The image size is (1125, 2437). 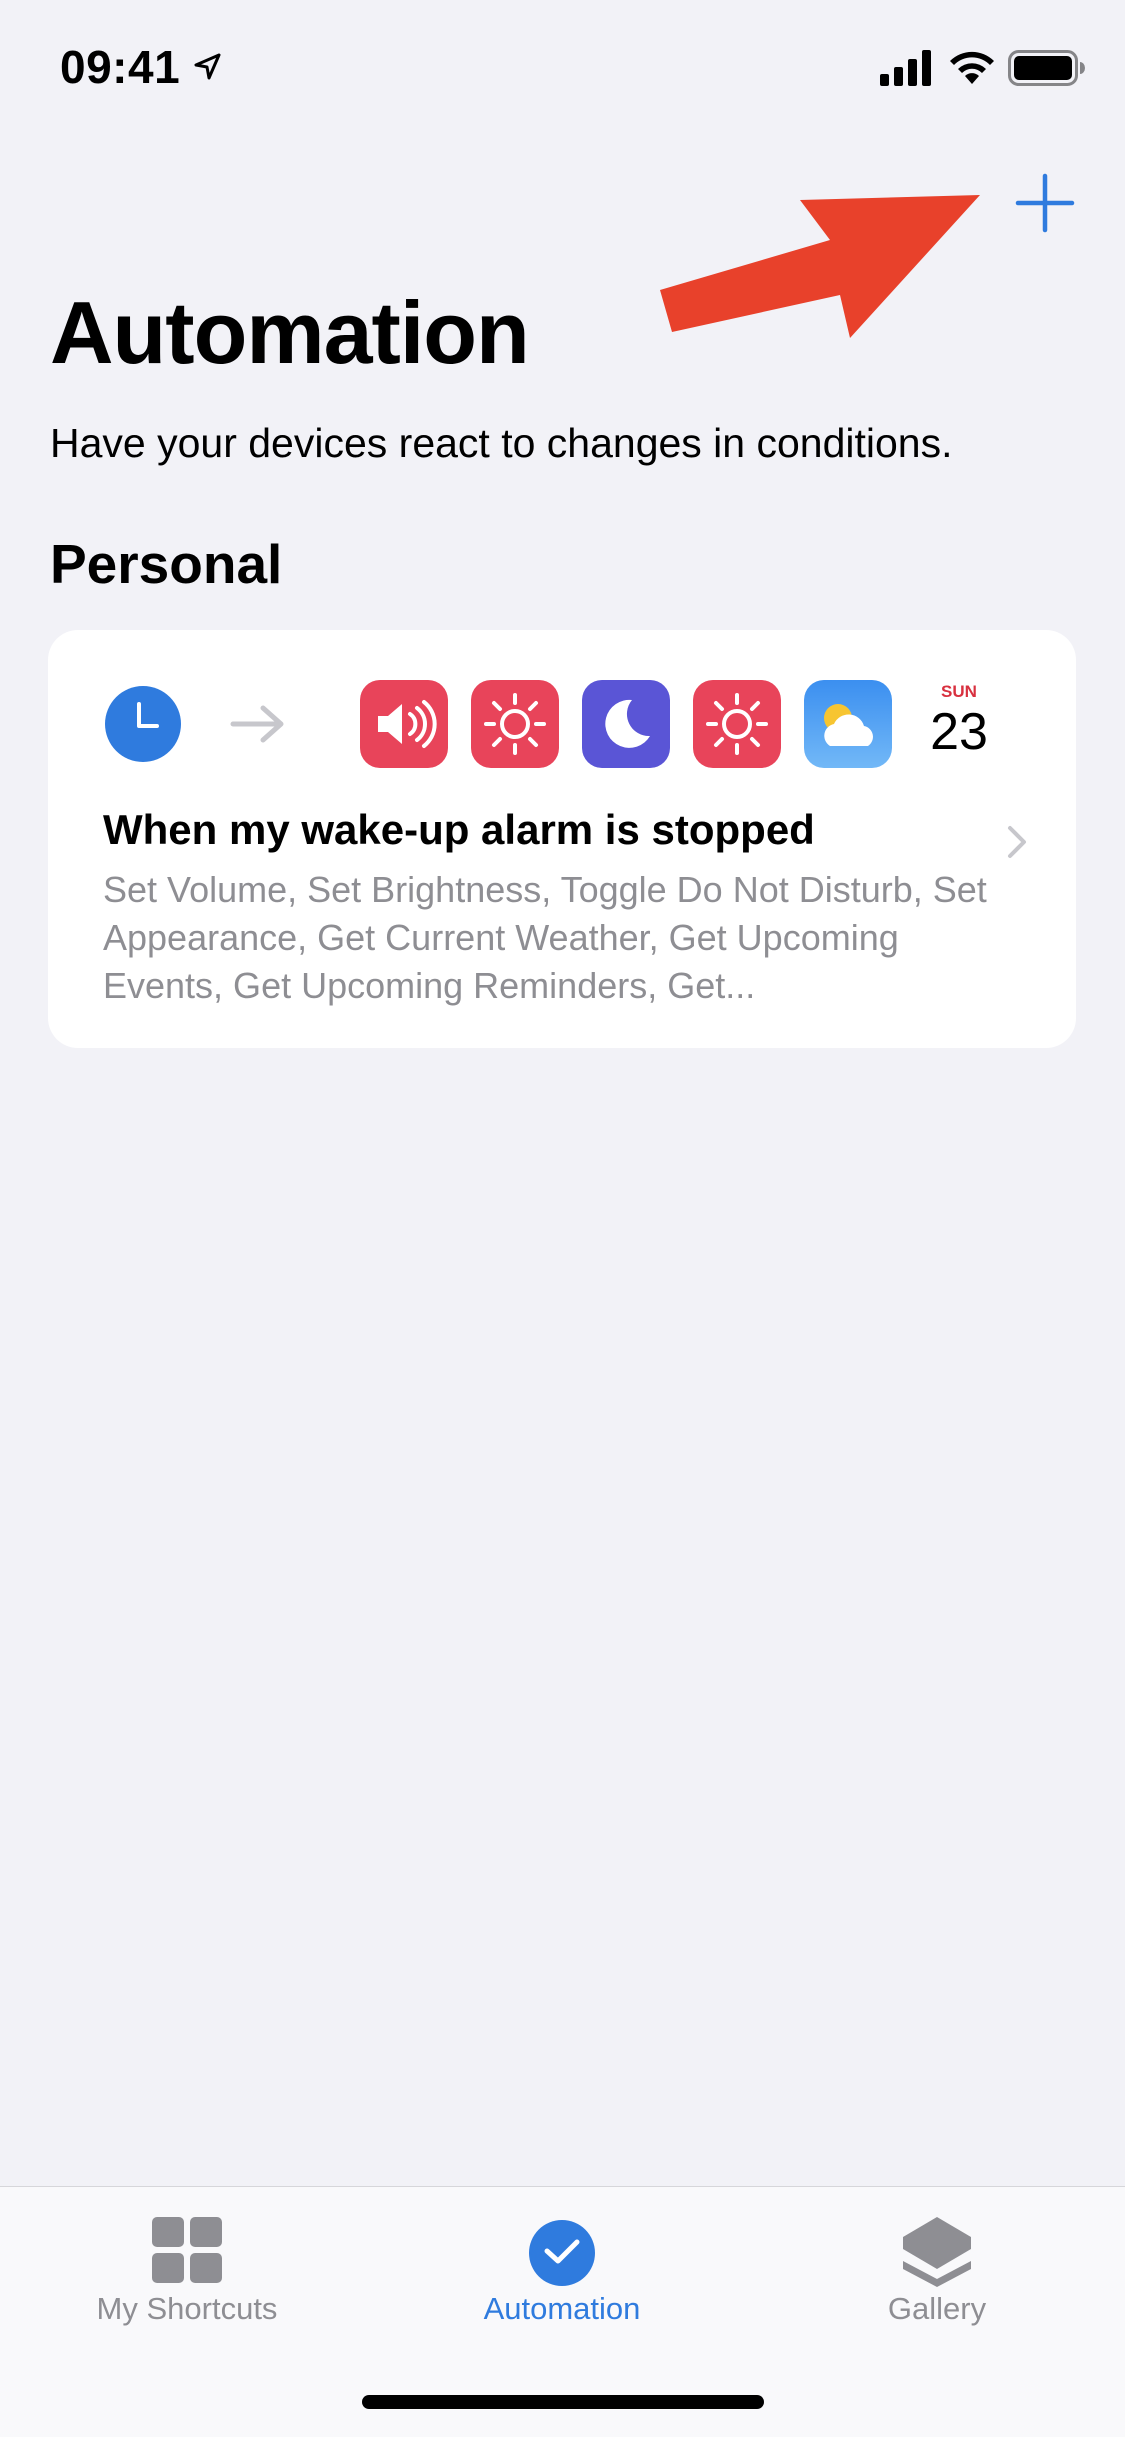 I want to click on signal-icon, so click(x=905, y=68).